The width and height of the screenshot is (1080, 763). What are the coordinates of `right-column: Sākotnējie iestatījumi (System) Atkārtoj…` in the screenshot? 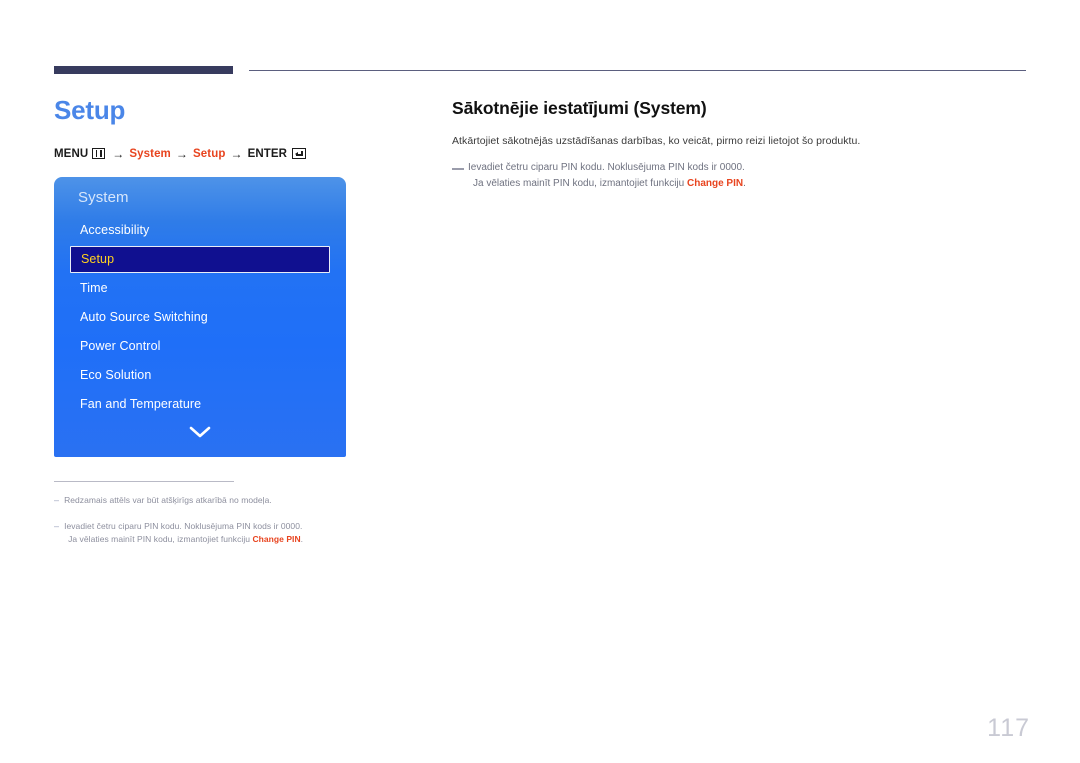 It's located at (739, 144).